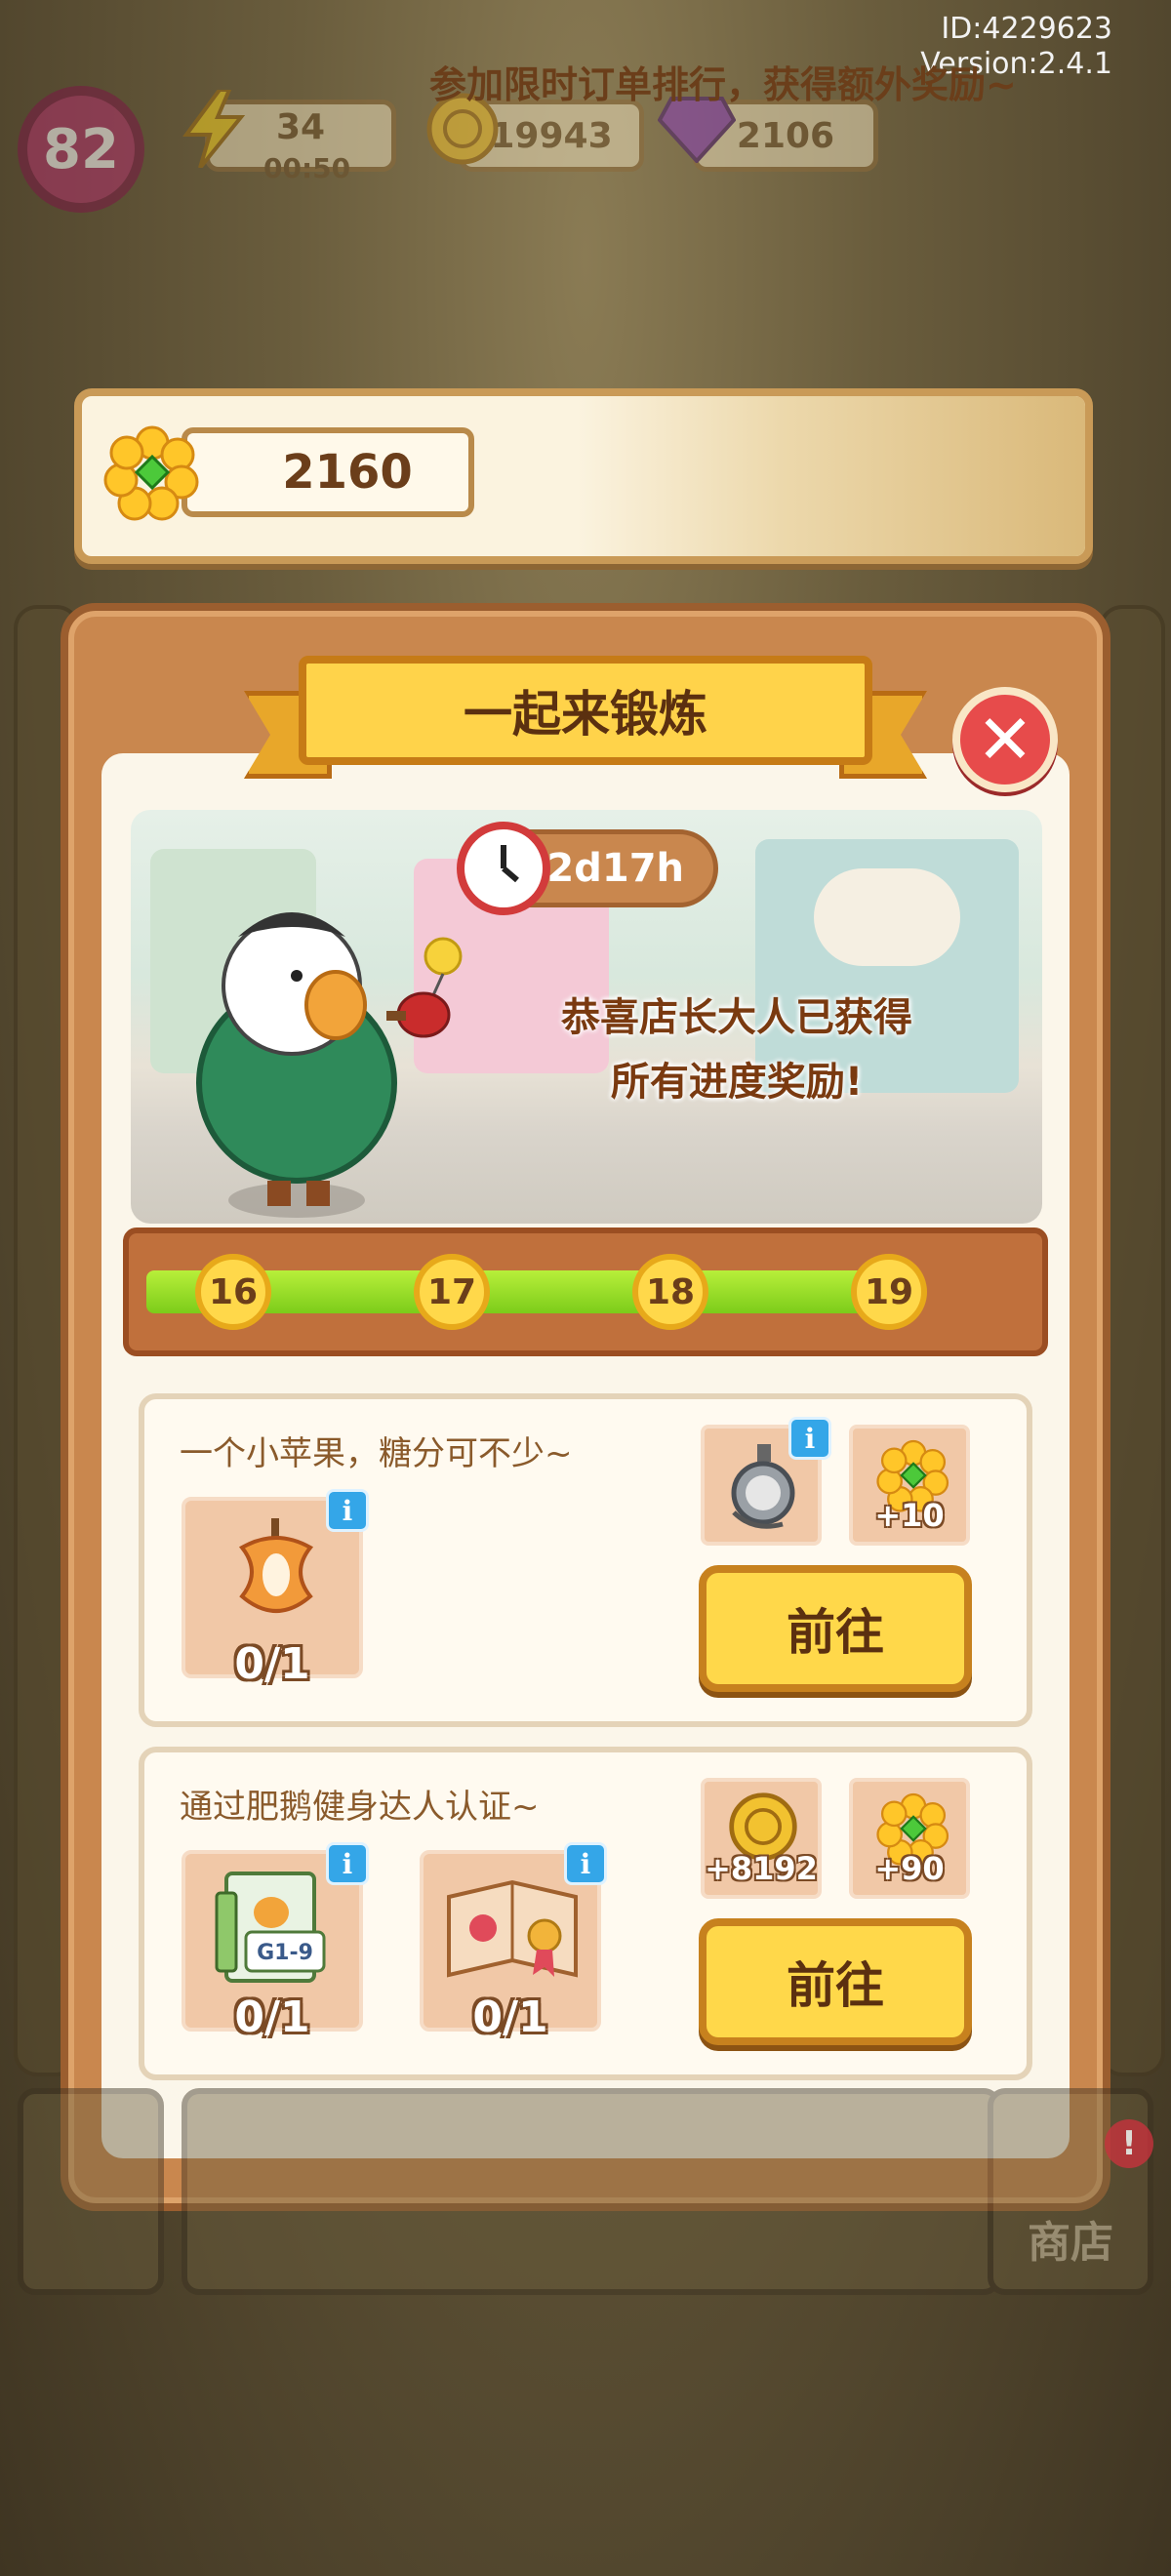 This screenshot has width=1171, height=2576. I want to click on close-button: ✕, so click(1005, 739).